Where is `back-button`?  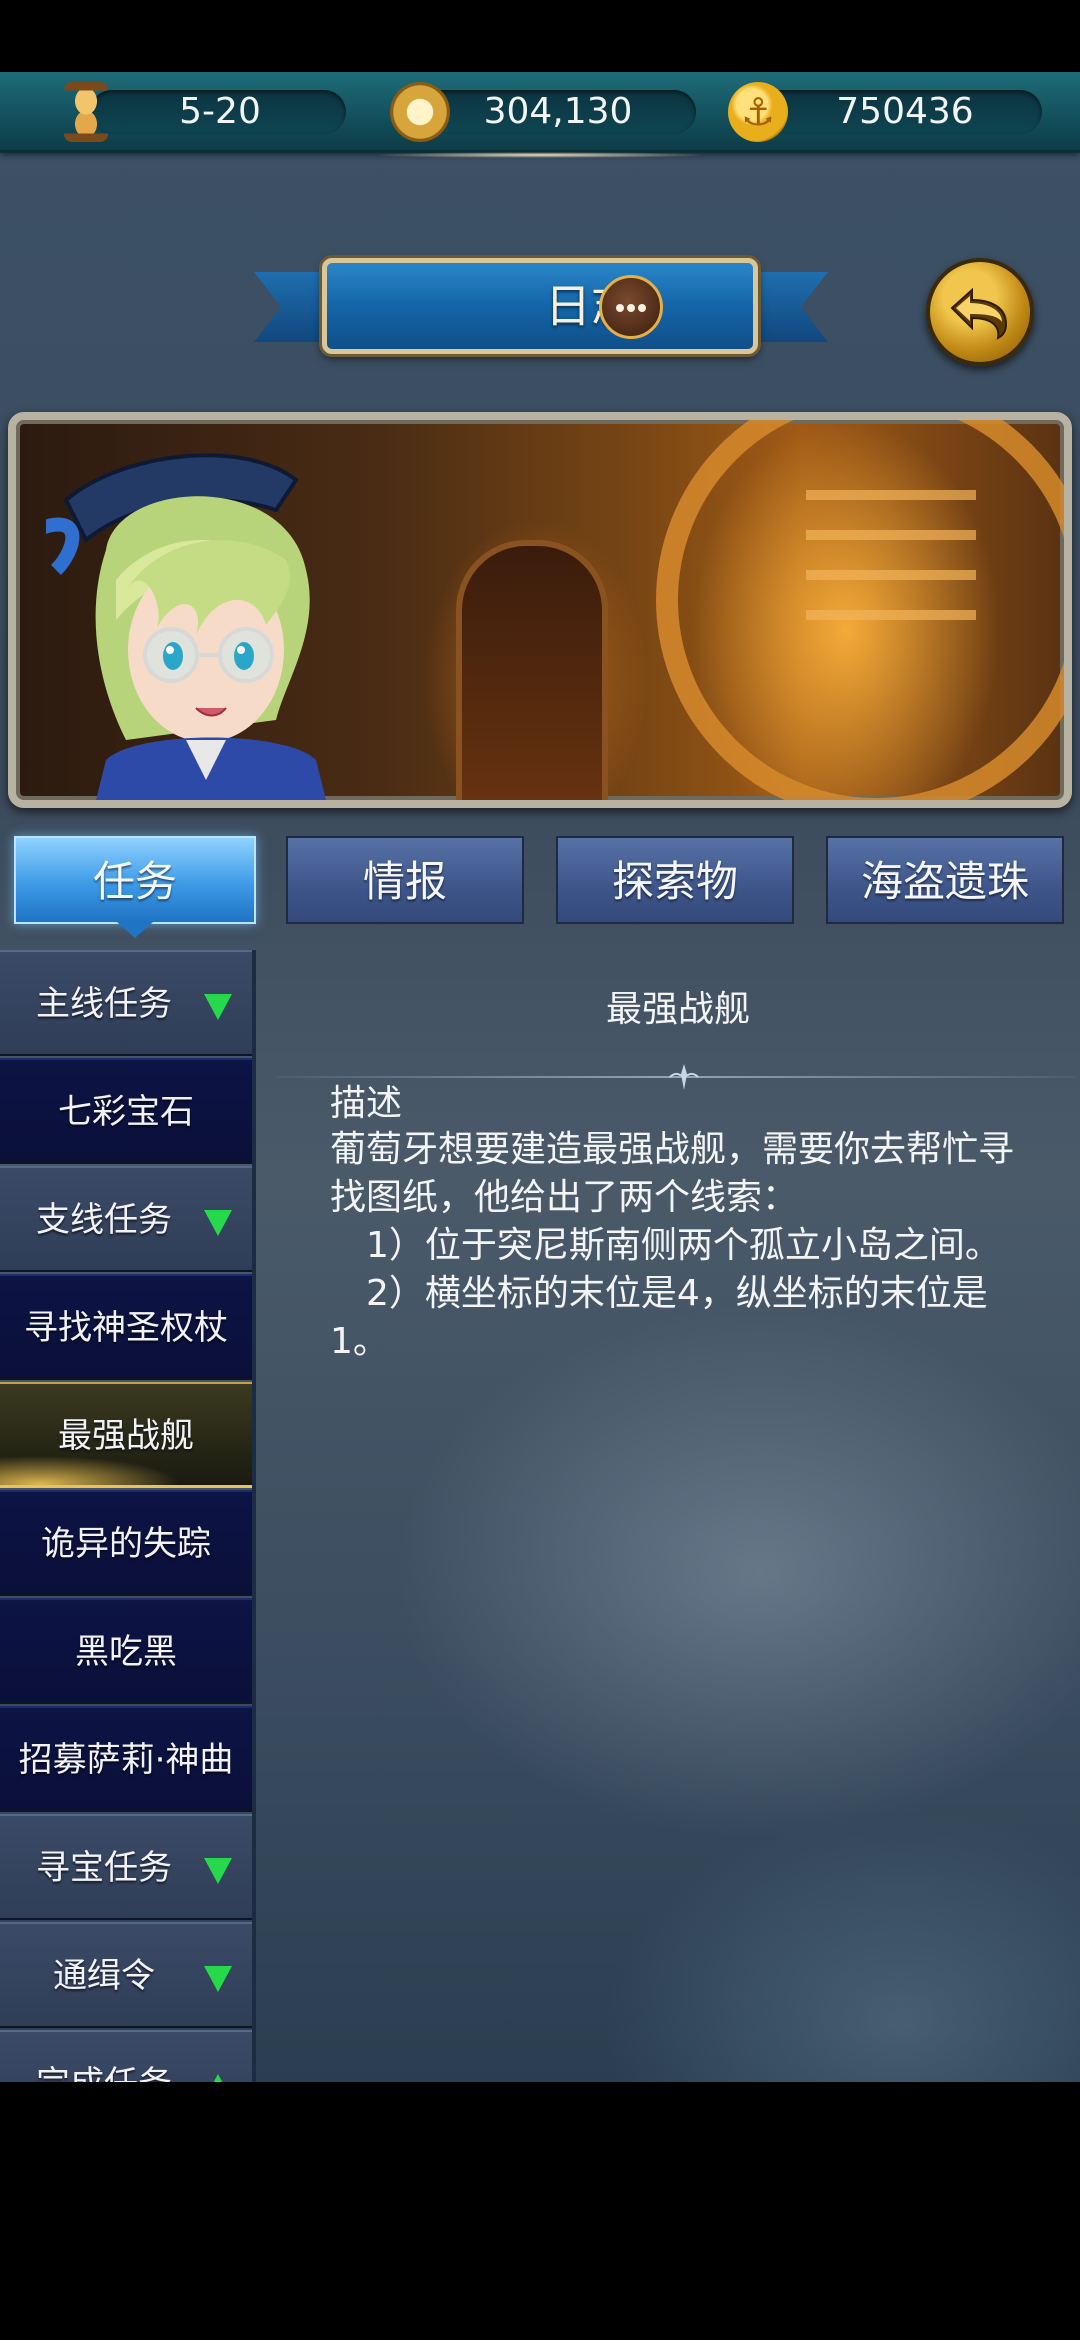 back-button is located at coordinates (980, 312).